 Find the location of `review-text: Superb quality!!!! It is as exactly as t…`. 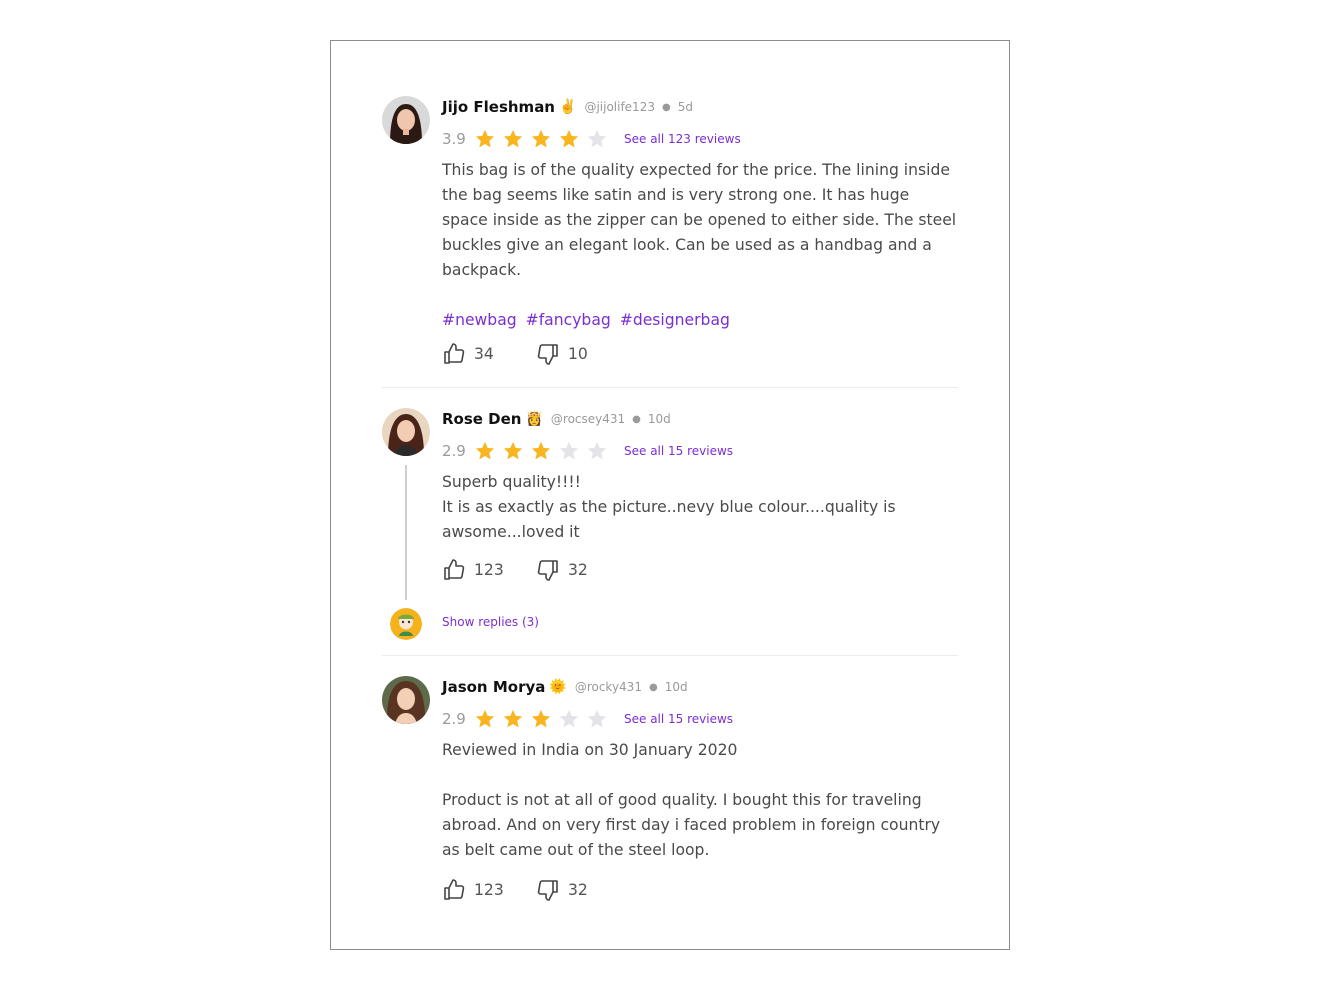

review-text: Superb quality!!!! It is as exactly as t… is located at coordinates (700, 507).